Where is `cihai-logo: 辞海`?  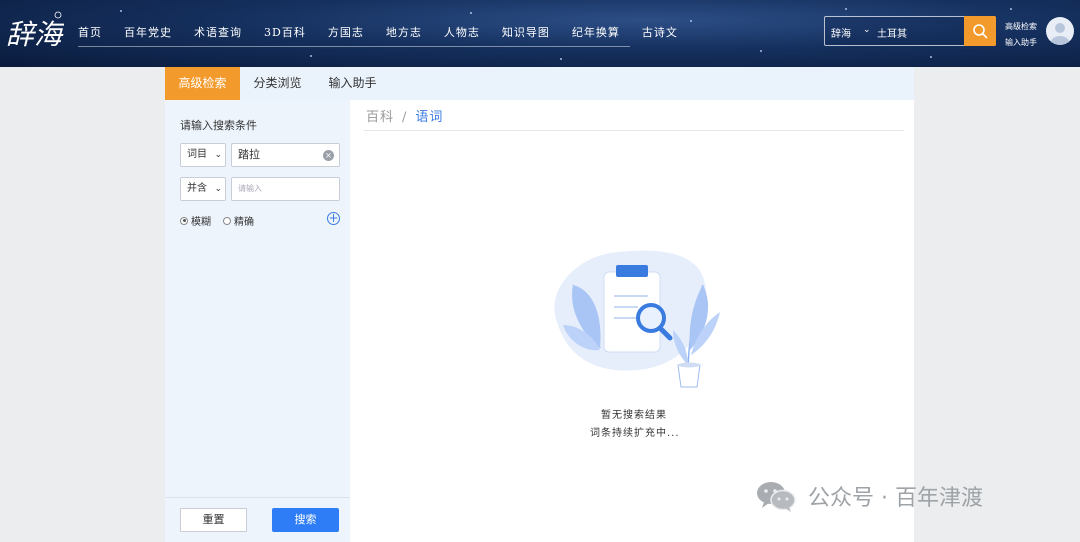 cihai-logo: 辞海 is located at coordinates (36, 32).